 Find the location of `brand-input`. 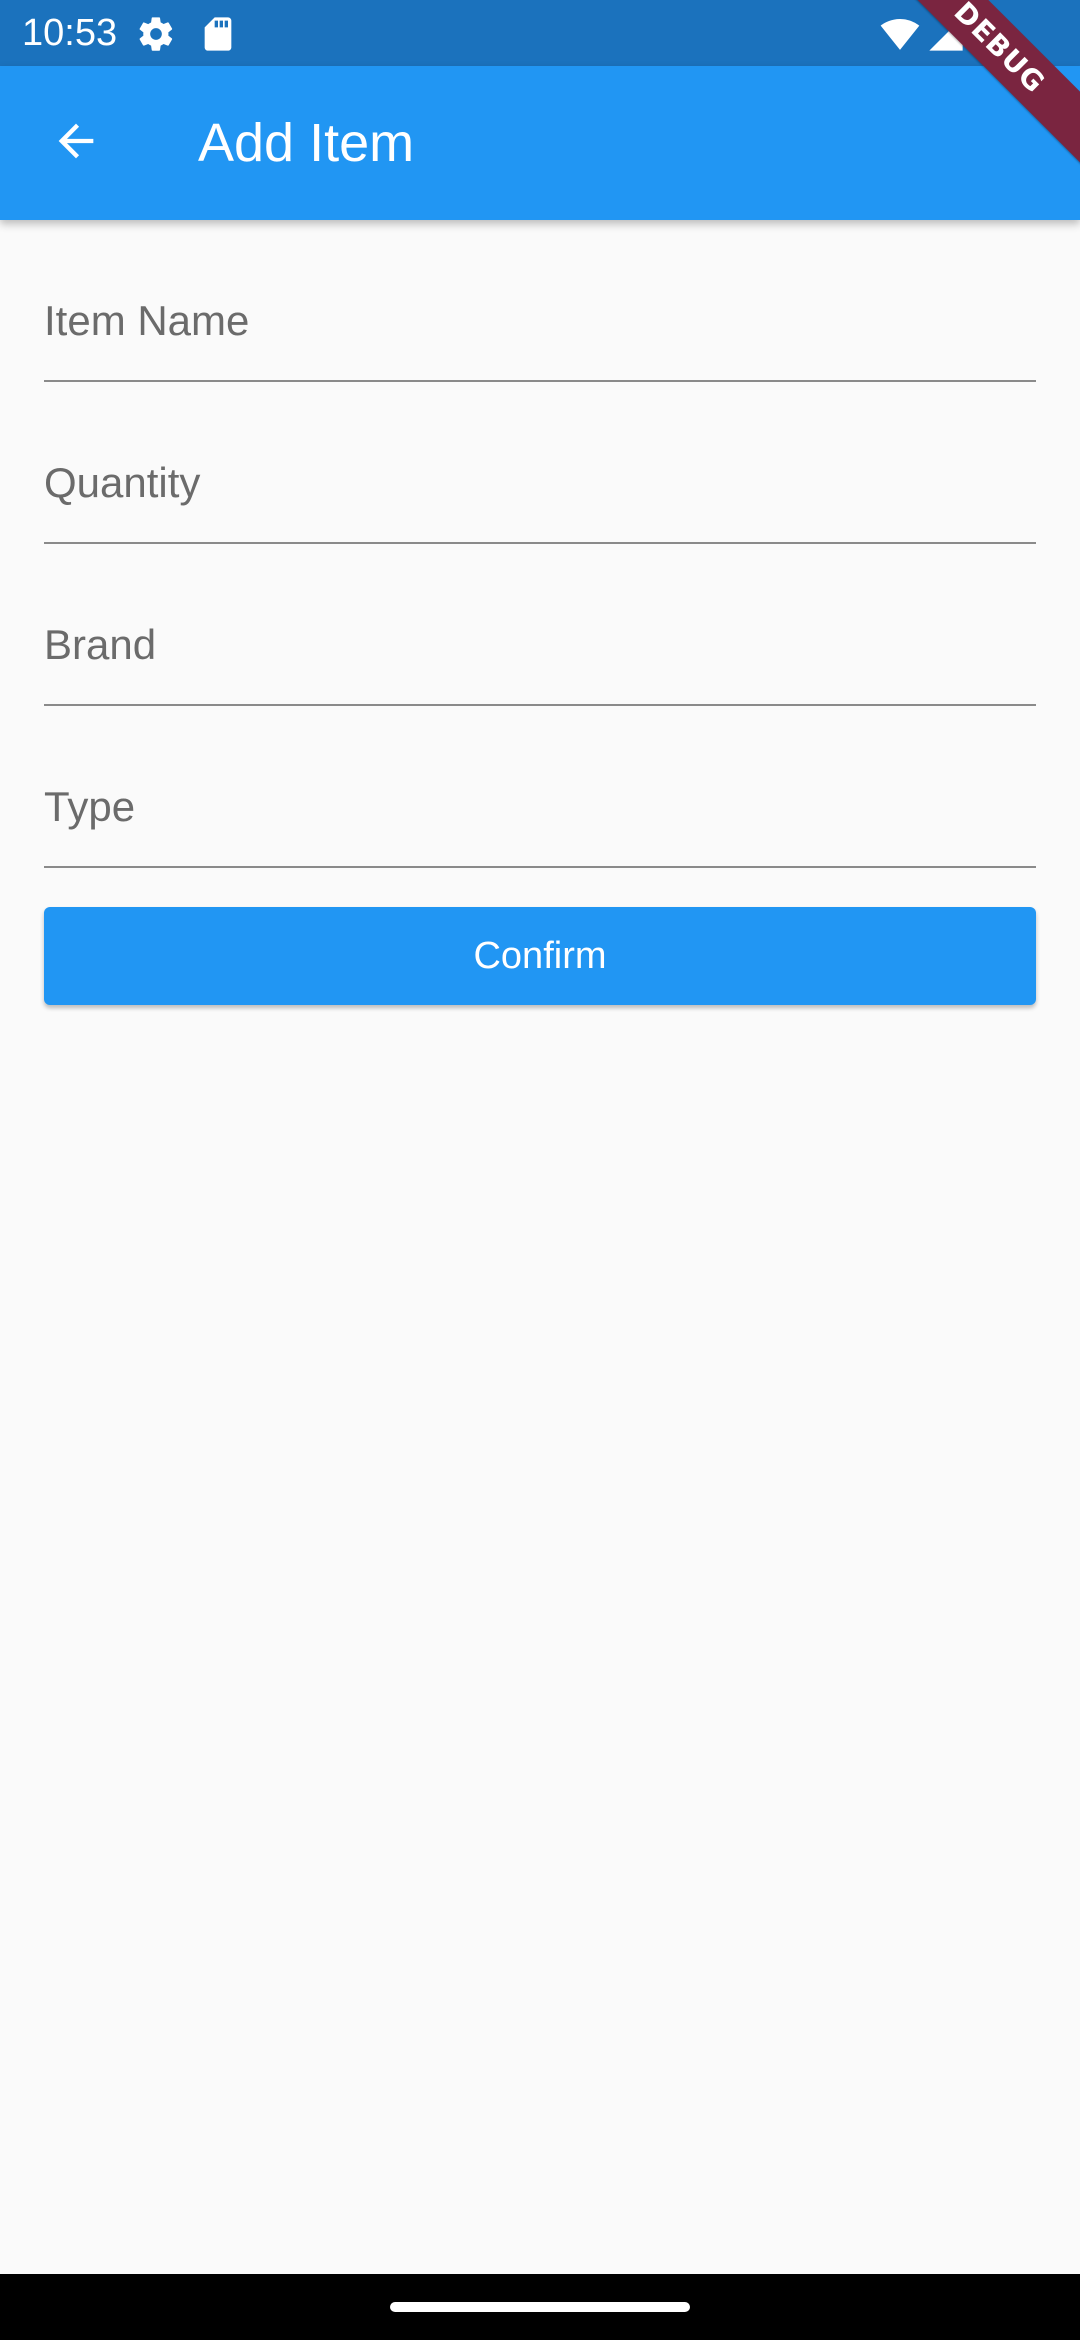

brand-input is located at coordinates (540, 625).